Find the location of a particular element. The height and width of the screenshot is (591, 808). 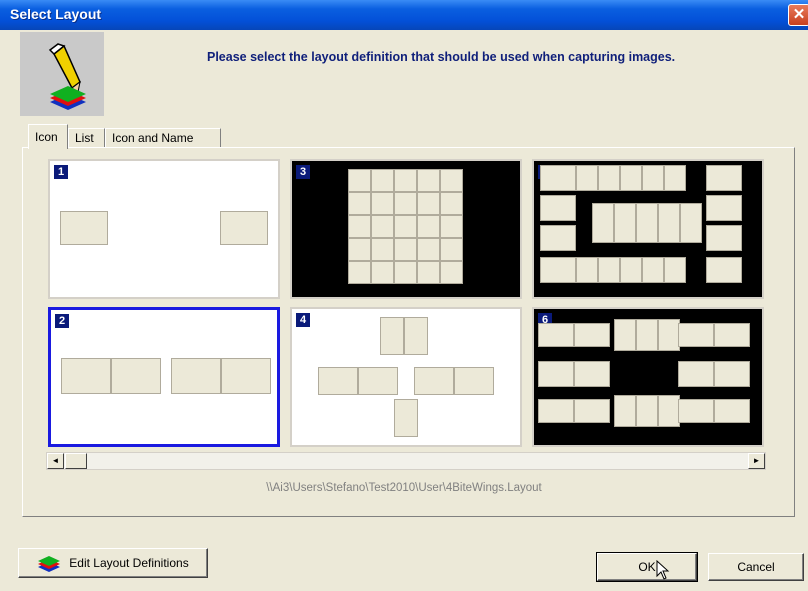

layout-number: 3 is located at coordinates (303, 172).